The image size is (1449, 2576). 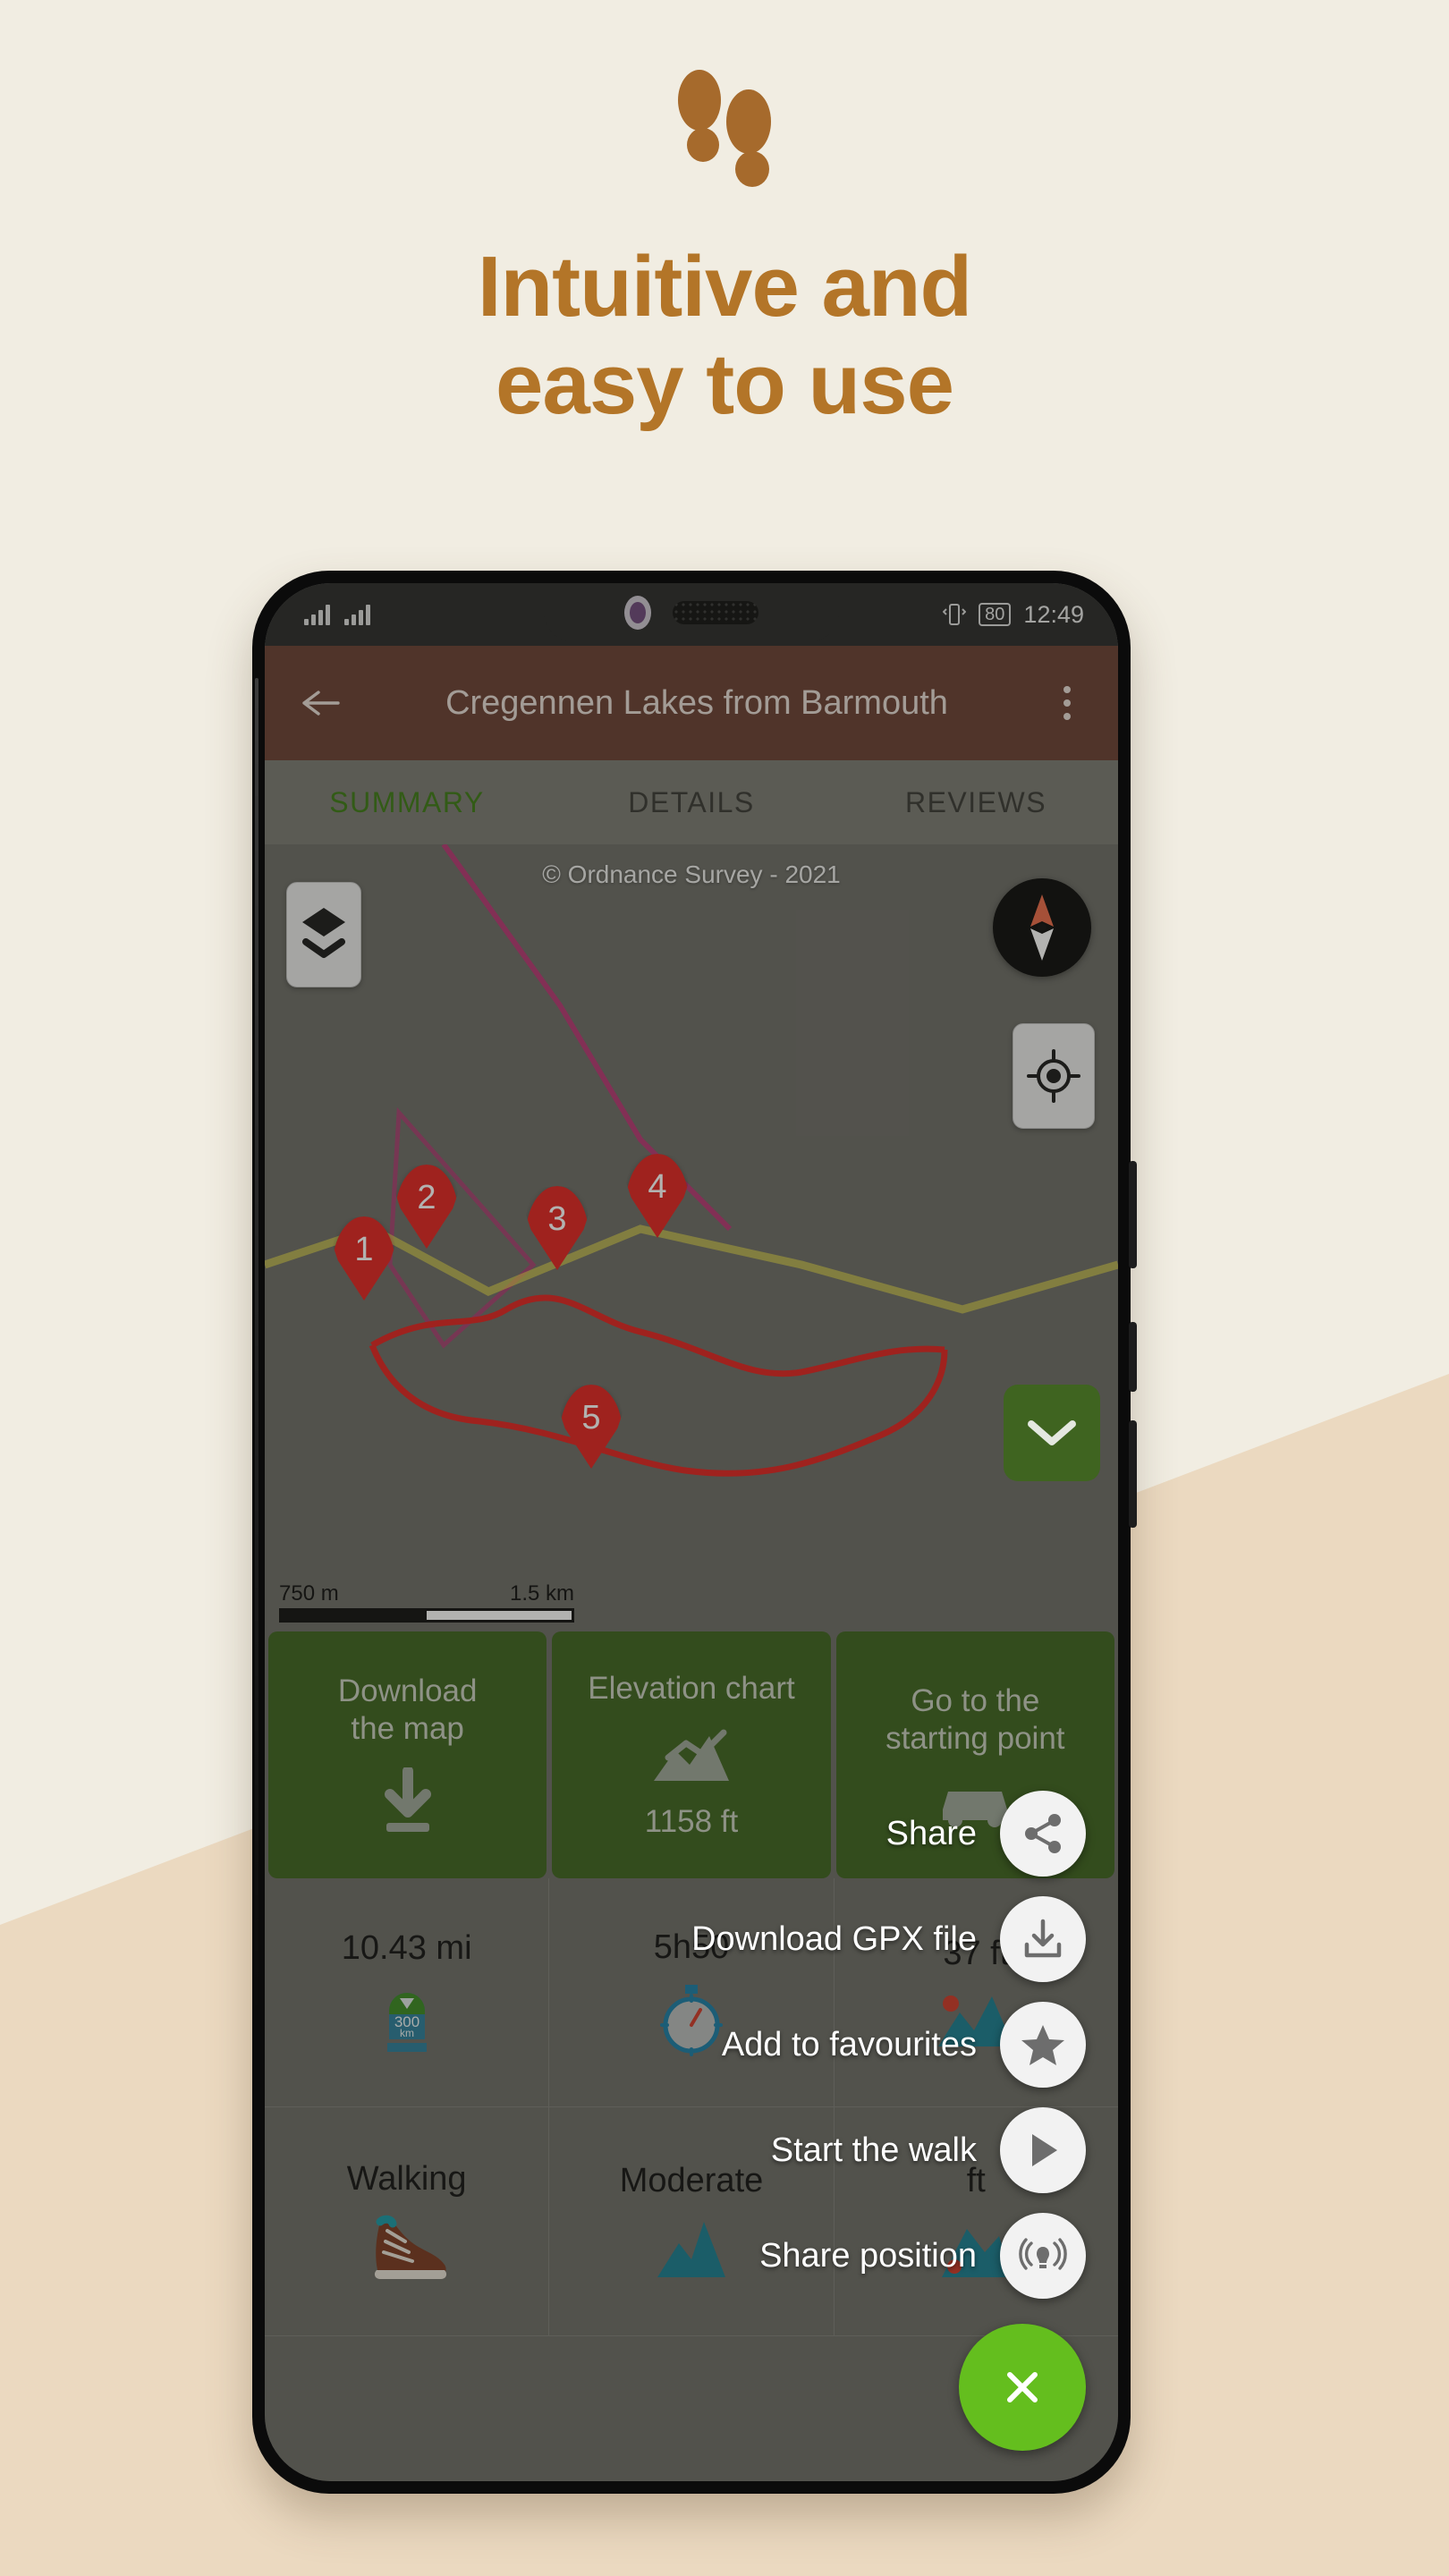 I want to click on route-title: Cregennen Lakes from Barmouth, so click(x=696, y=702).